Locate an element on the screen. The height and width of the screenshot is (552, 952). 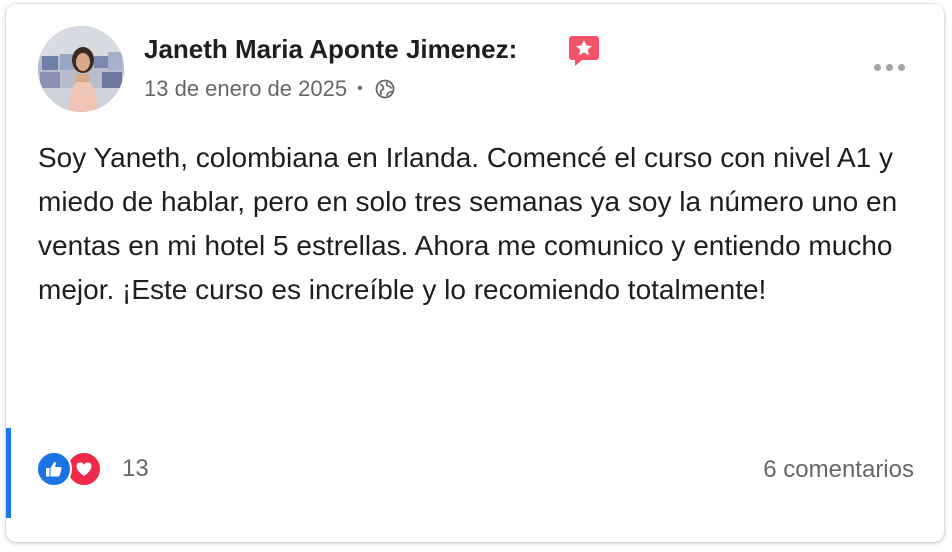
avatar is located at coordinates (81, 69).